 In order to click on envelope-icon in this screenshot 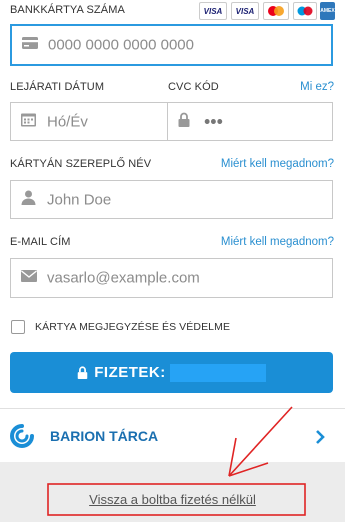, I will do `click(29, 278)`.